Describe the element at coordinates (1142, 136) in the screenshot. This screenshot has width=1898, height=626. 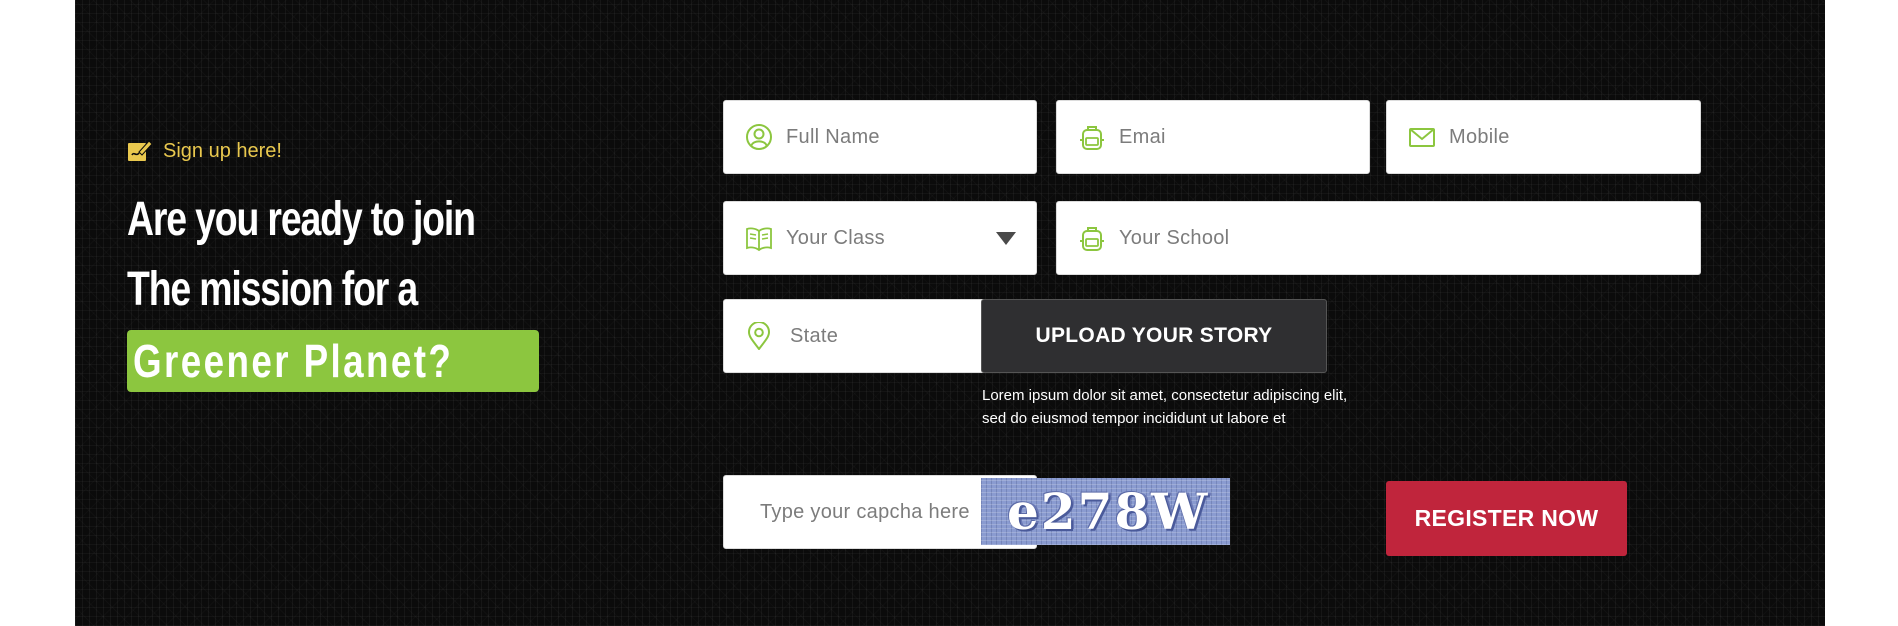
I see `email-placeholder: Emai` at that location.